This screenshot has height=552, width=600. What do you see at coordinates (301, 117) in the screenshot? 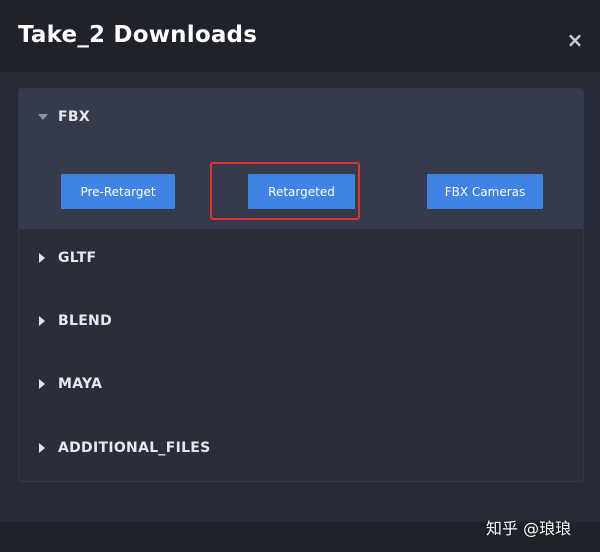
I see `section-header-fbx: FBX` at bounding box center [301, 117].